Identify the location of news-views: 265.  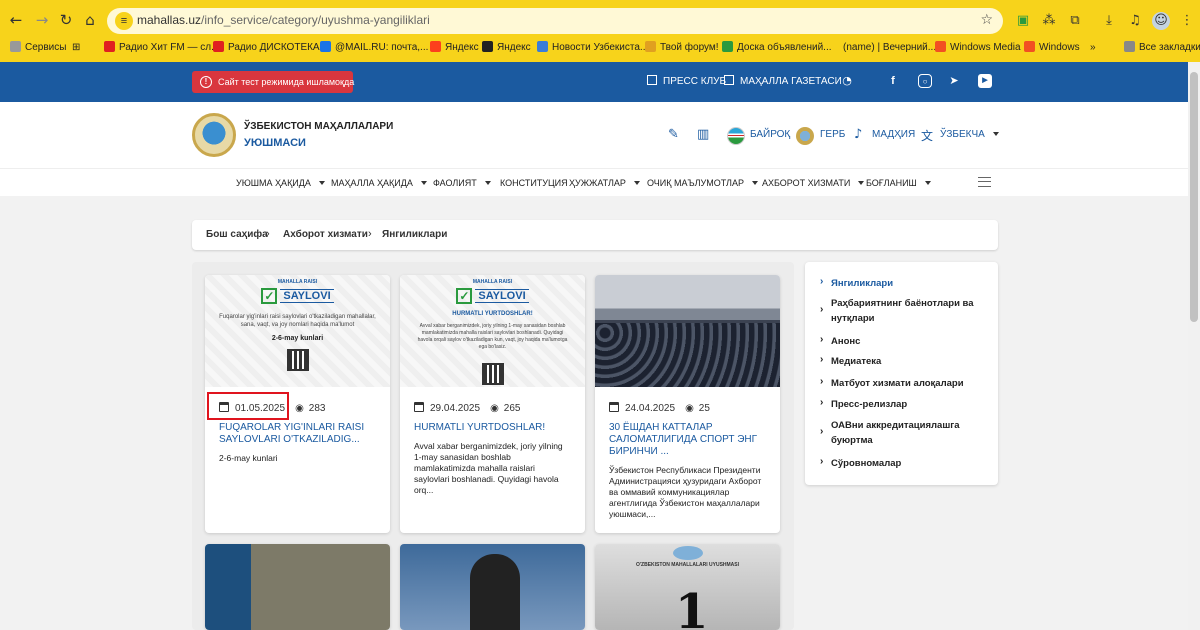
(512, 408).